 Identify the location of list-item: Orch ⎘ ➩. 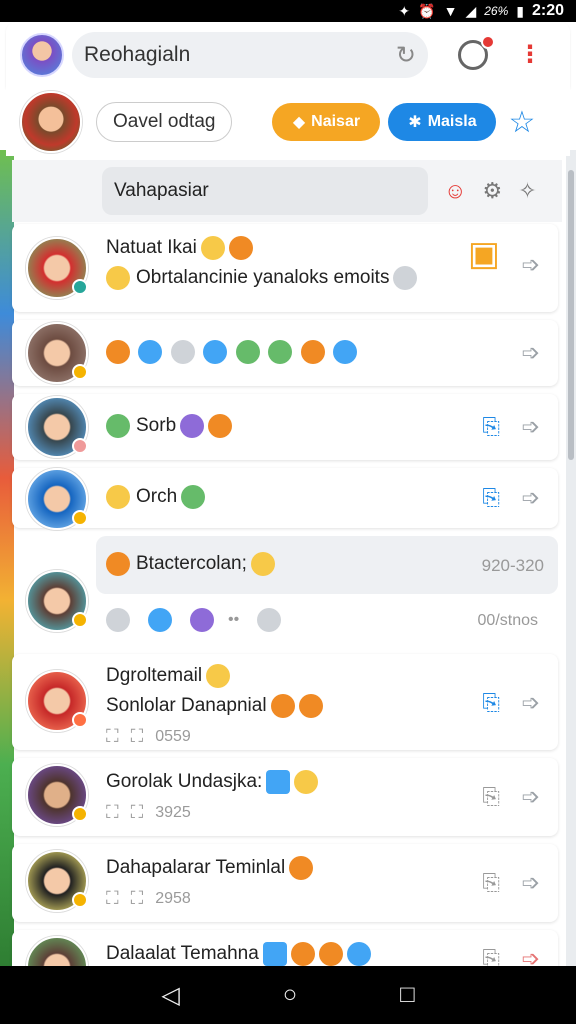
(285, 499).